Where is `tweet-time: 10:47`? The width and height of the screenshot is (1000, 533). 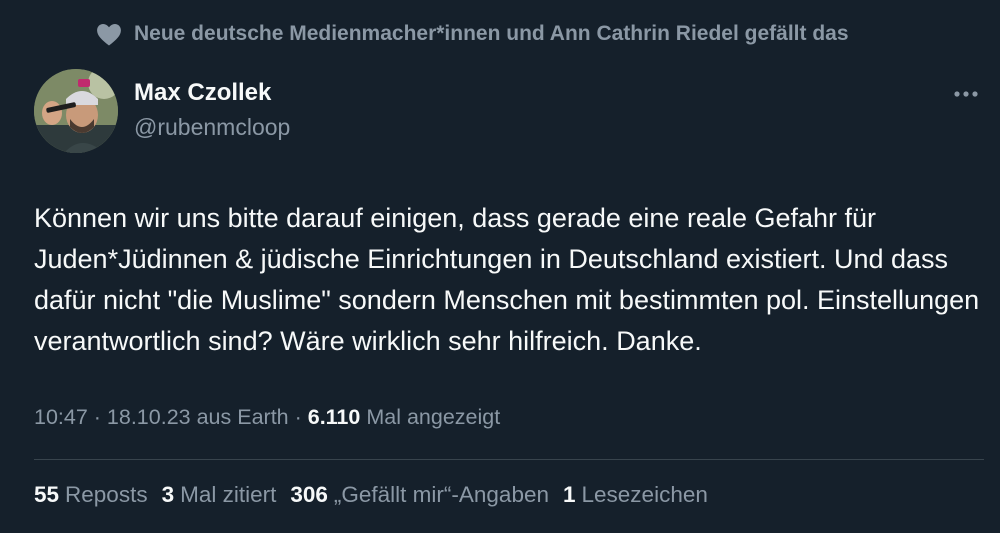 tweet-time: 10:47 is located at coordinates (61, 417).